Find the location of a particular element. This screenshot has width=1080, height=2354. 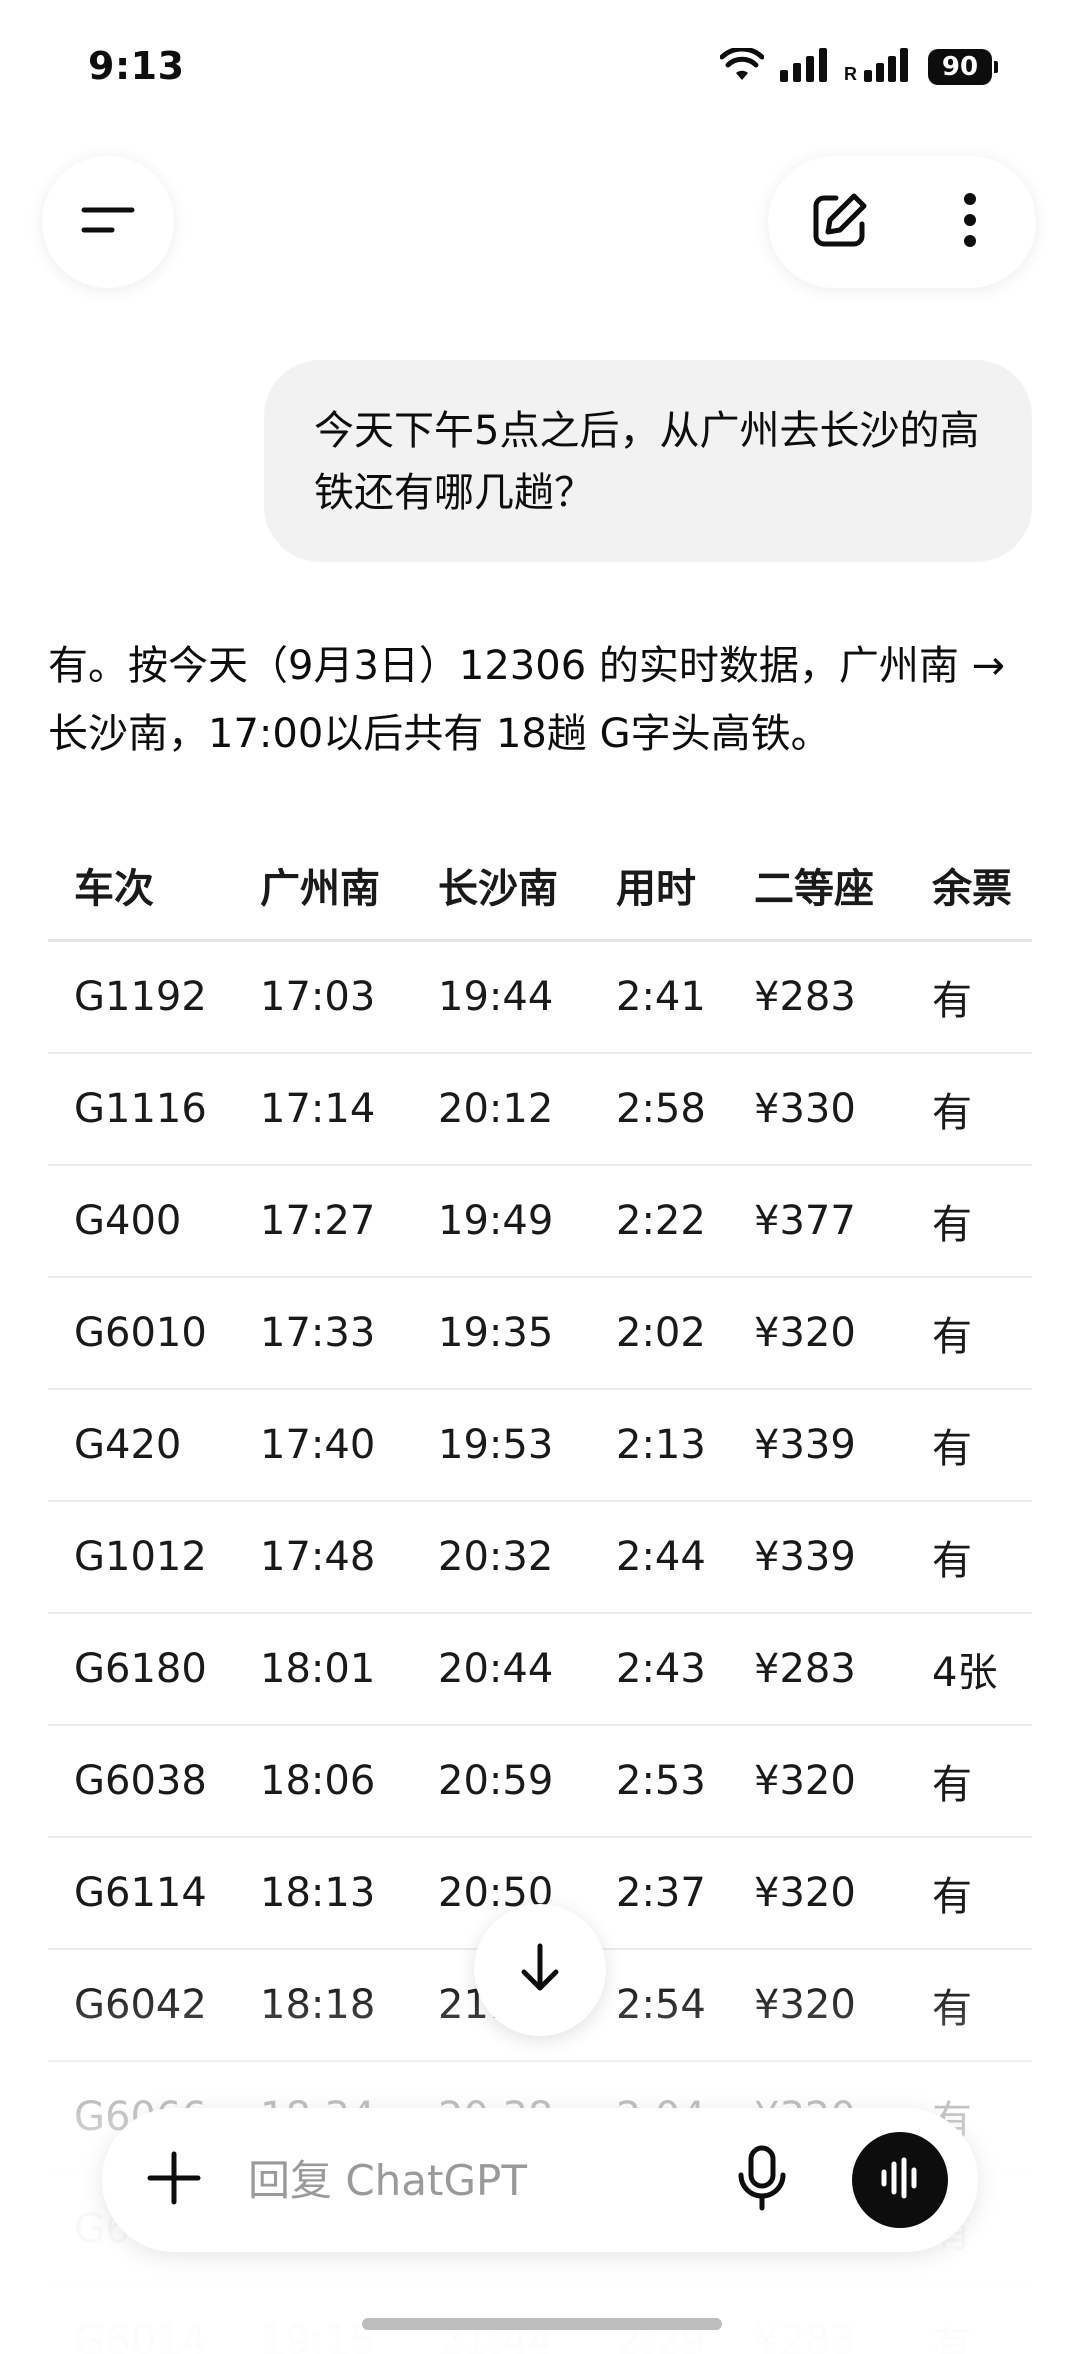

voice-mode-button is located at coordinates (900, 2180).